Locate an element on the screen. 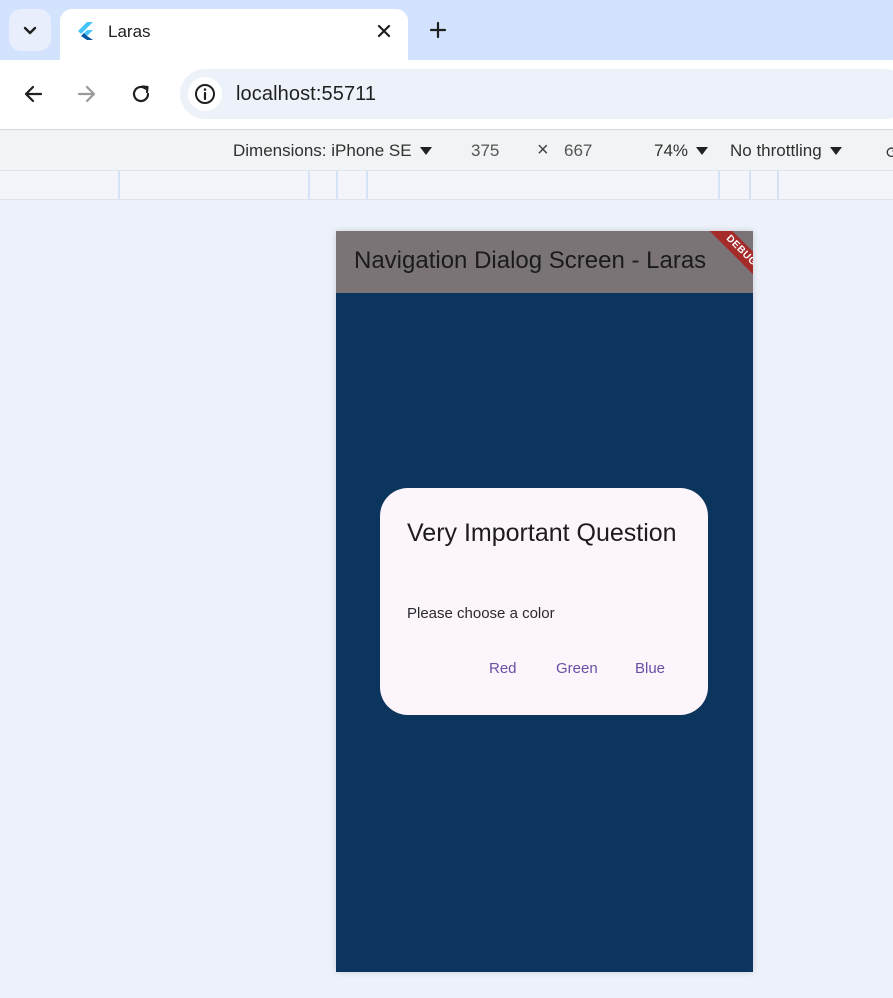 This screenshot has height=998, width=893. flutter-icon is located at coordinates (85, 31).